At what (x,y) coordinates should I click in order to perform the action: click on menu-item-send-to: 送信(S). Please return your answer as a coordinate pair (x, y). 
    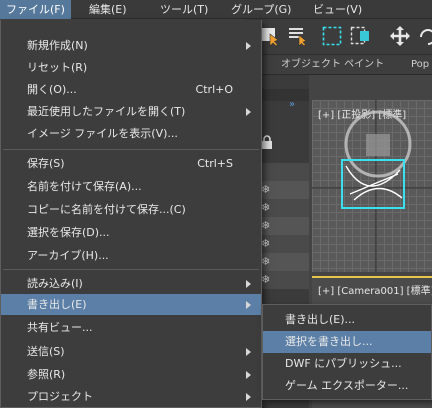
    Looking at the image, I should click on (131, 351).